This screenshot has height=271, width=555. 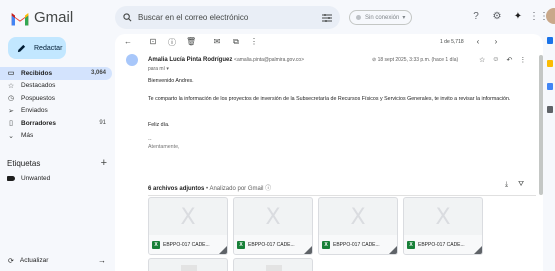 I want to click on sender-avatar, so click(x=132, y=60).